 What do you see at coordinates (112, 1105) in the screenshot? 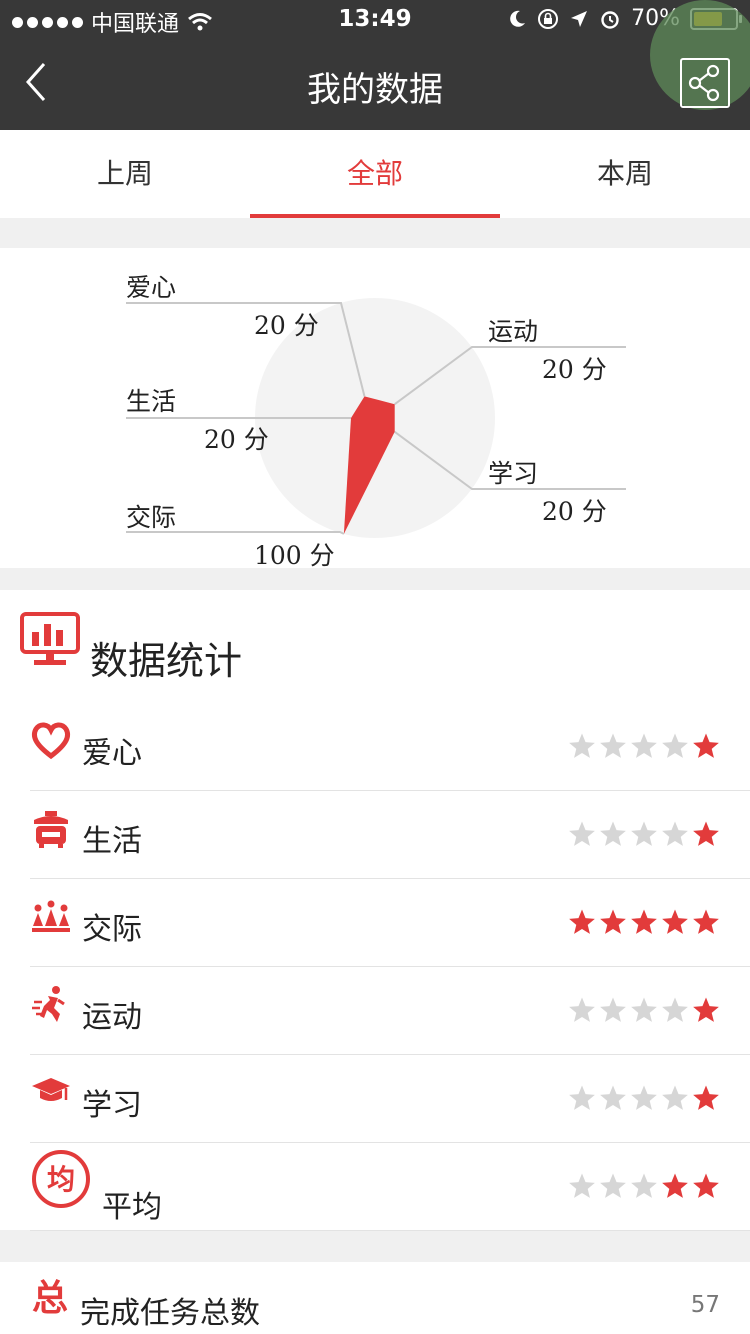
I see `stat-label: 学习` at bounding box center [112, 1105].